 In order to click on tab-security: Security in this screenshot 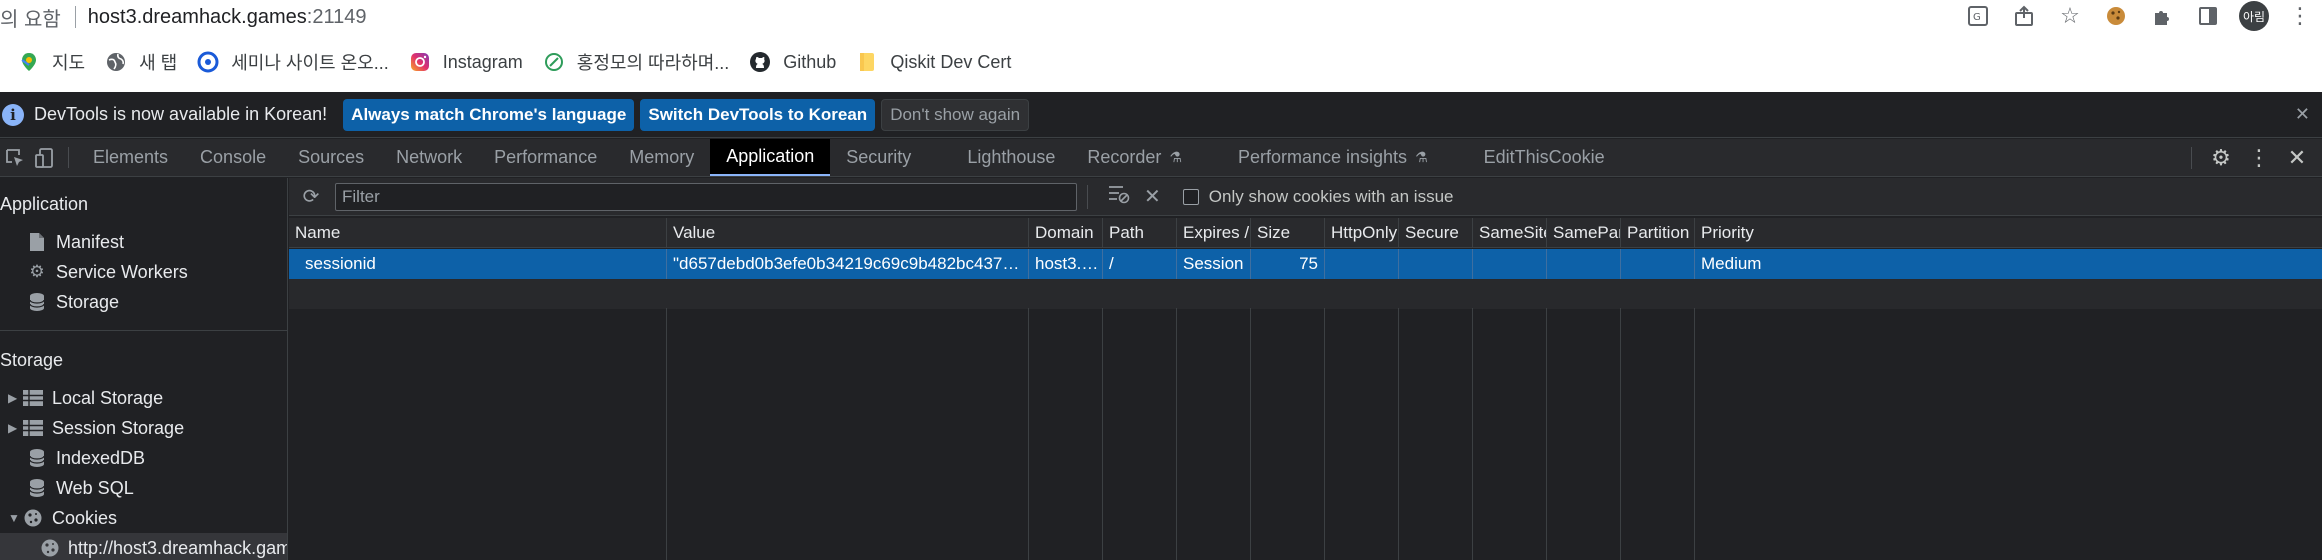, I will do `click(890, 157)`.